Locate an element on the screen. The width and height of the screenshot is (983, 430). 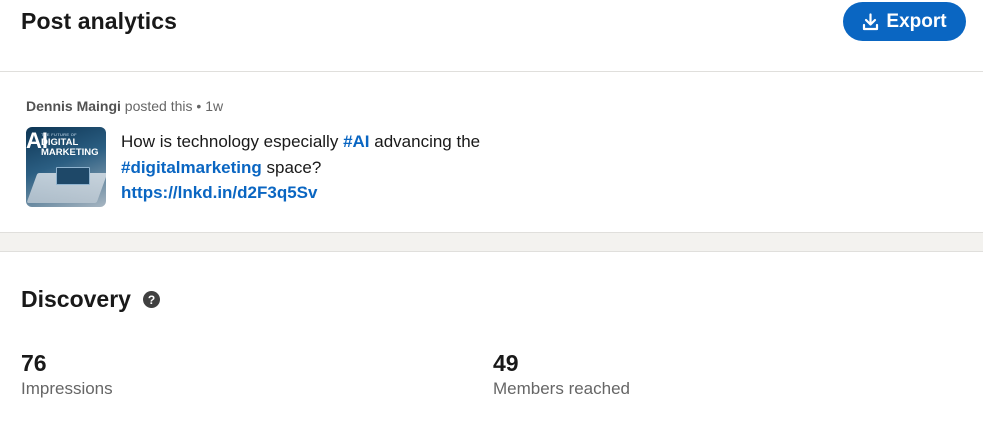
post-text-part1: How is technology especially is located at coordinates (232, 141).